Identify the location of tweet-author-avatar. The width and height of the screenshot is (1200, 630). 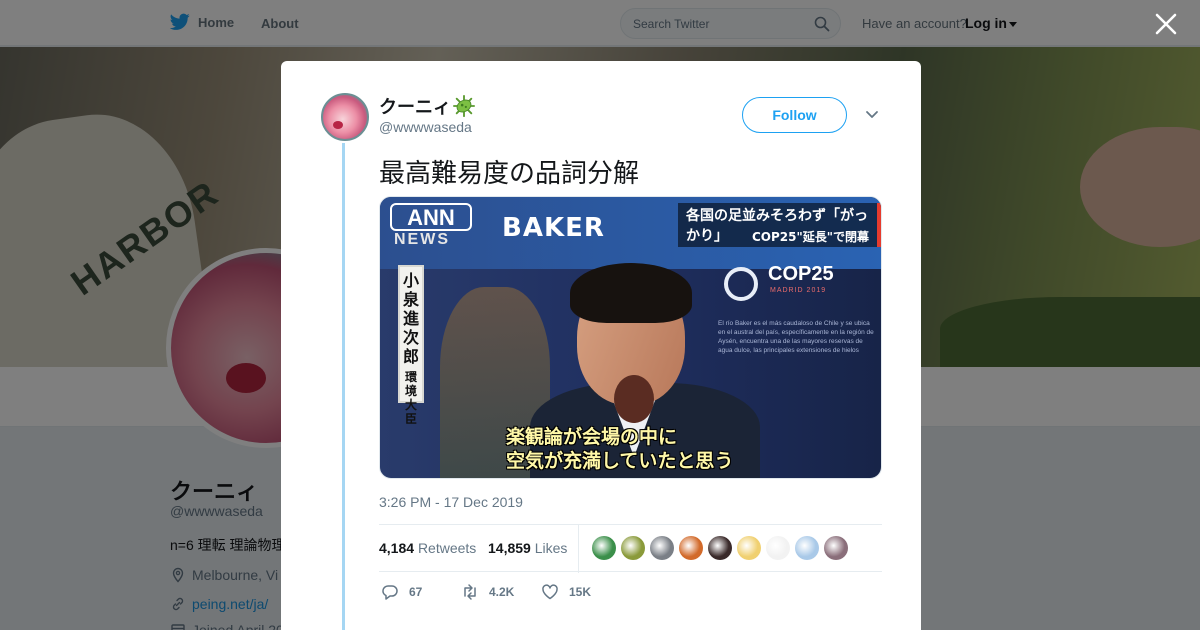
(345, 117).